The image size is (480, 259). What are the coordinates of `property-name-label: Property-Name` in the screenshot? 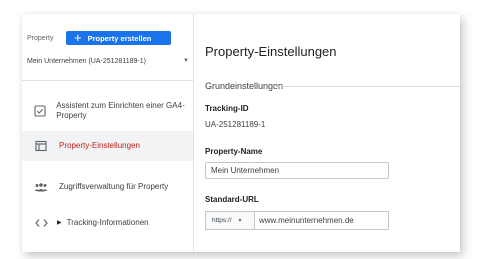 It's located at (234, 151).